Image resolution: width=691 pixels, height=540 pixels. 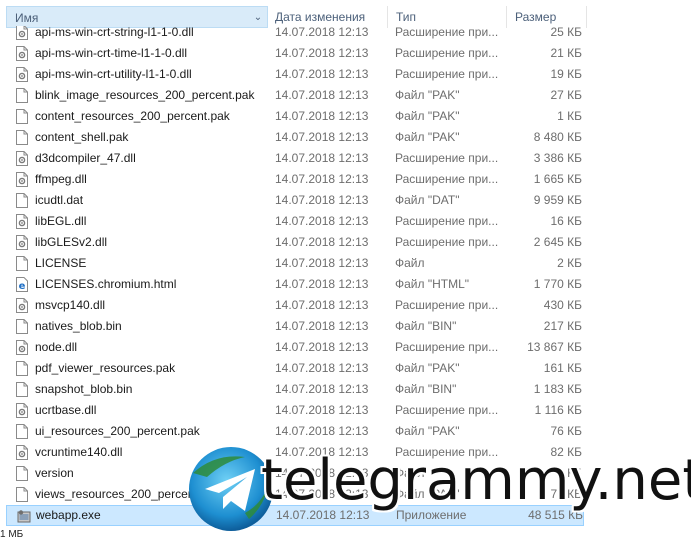 I want to click on status-bar-text: 1 МБ, so click(x=12, y=534).